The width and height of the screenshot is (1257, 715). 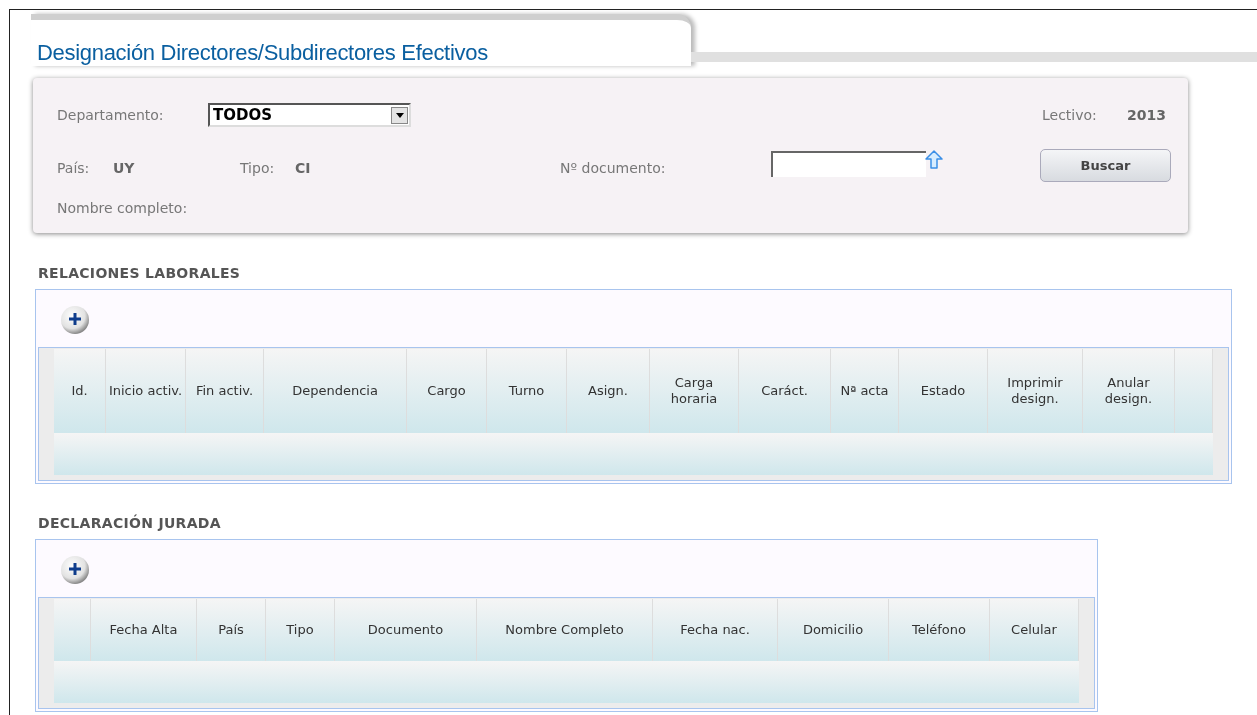 What do you see at coordinates (1035, 391) in the screenshot?
I see `column-header: Imprimir design.` at bounding box center [1035, 391].